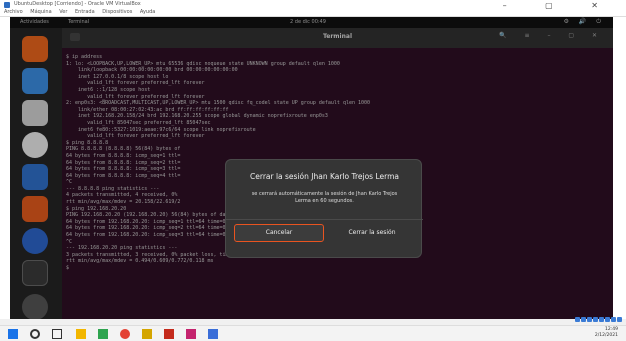  What do you see at coordinates (147, 12) in the screenshot?
I see `menu-ayuda: Ayuda` at bounding box center [147, 12].